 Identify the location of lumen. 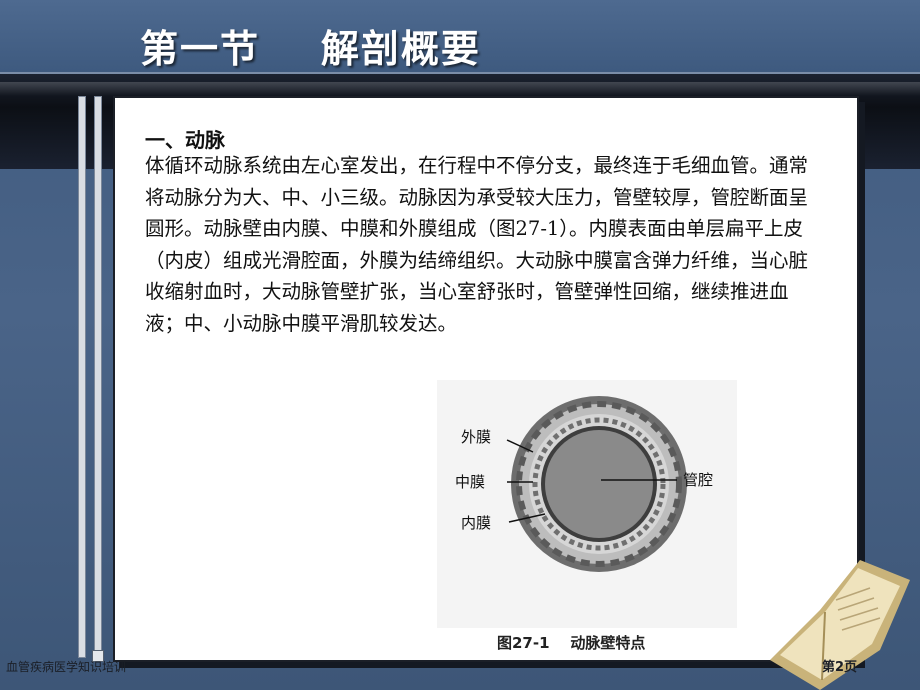
(599, 484).